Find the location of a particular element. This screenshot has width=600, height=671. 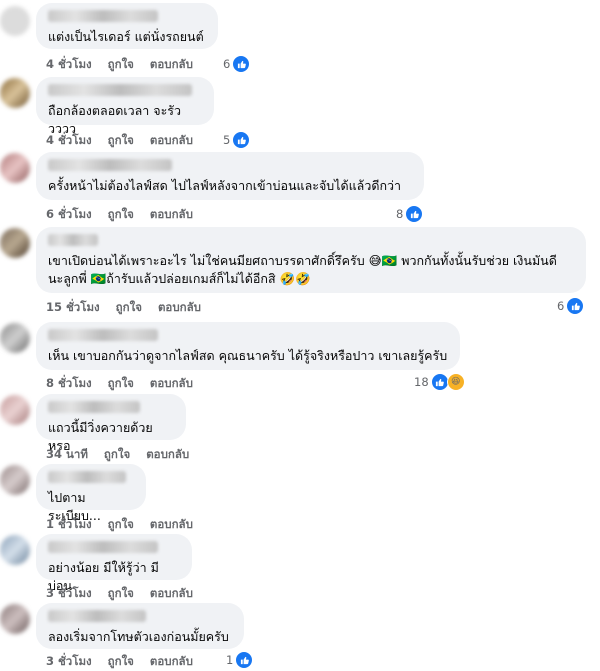

timestamp: 6 ชั่วโมง is located at coordinates (69, 214).